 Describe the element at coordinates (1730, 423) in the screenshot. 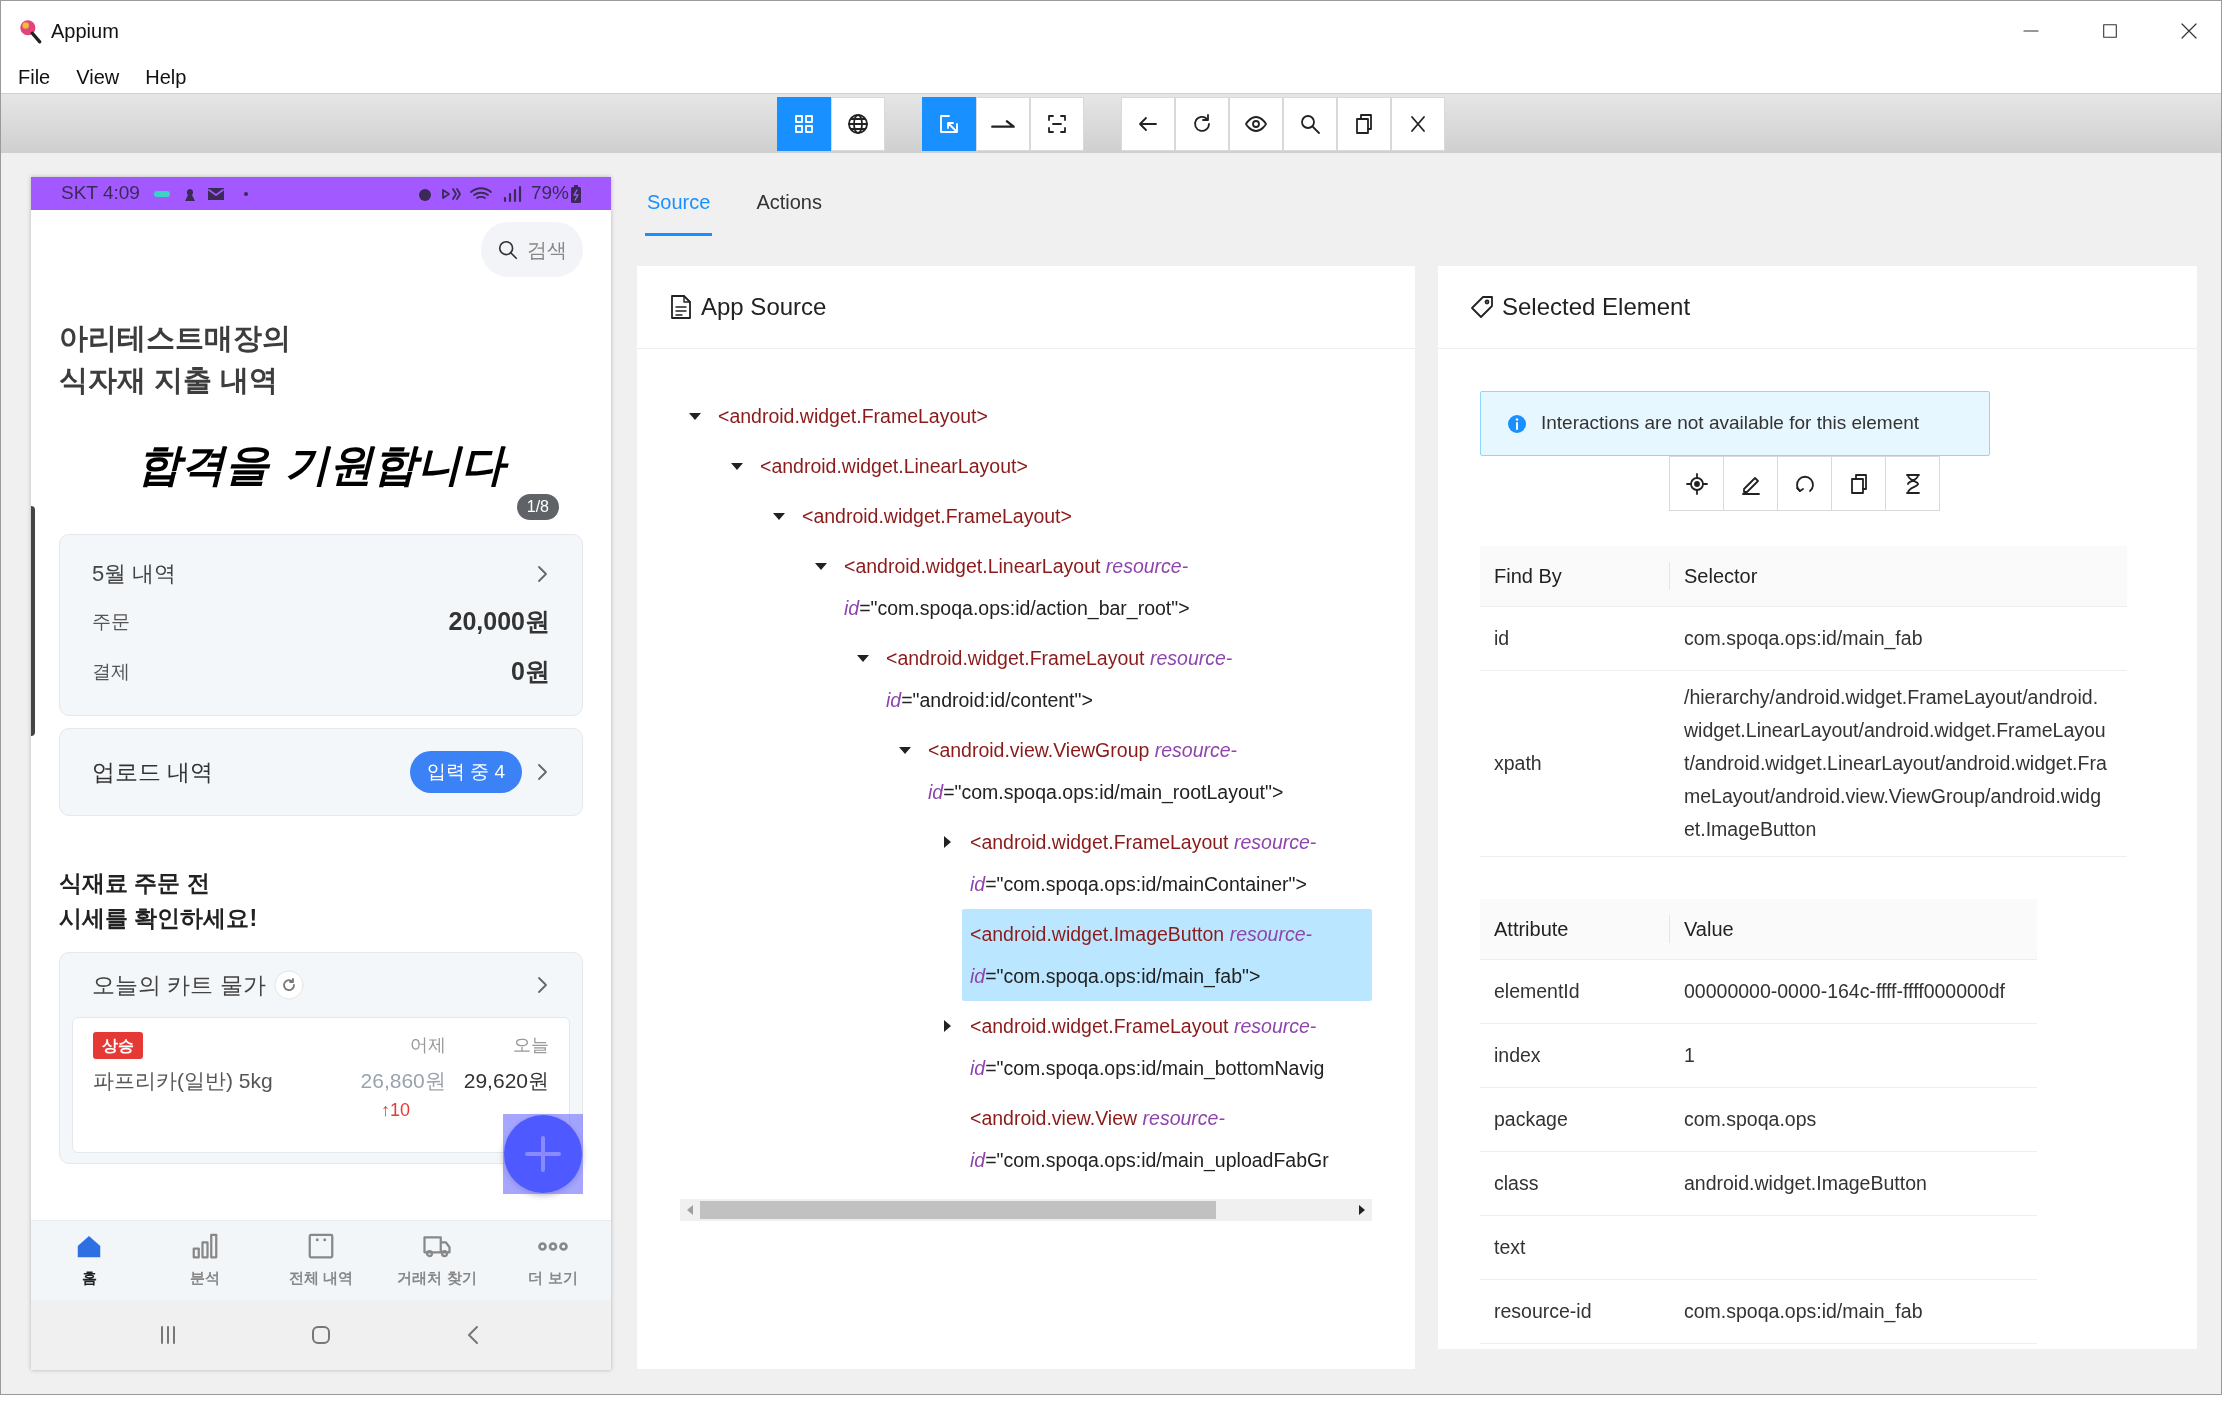

I see `alert-message: Interactions are not available for this element` at that location.